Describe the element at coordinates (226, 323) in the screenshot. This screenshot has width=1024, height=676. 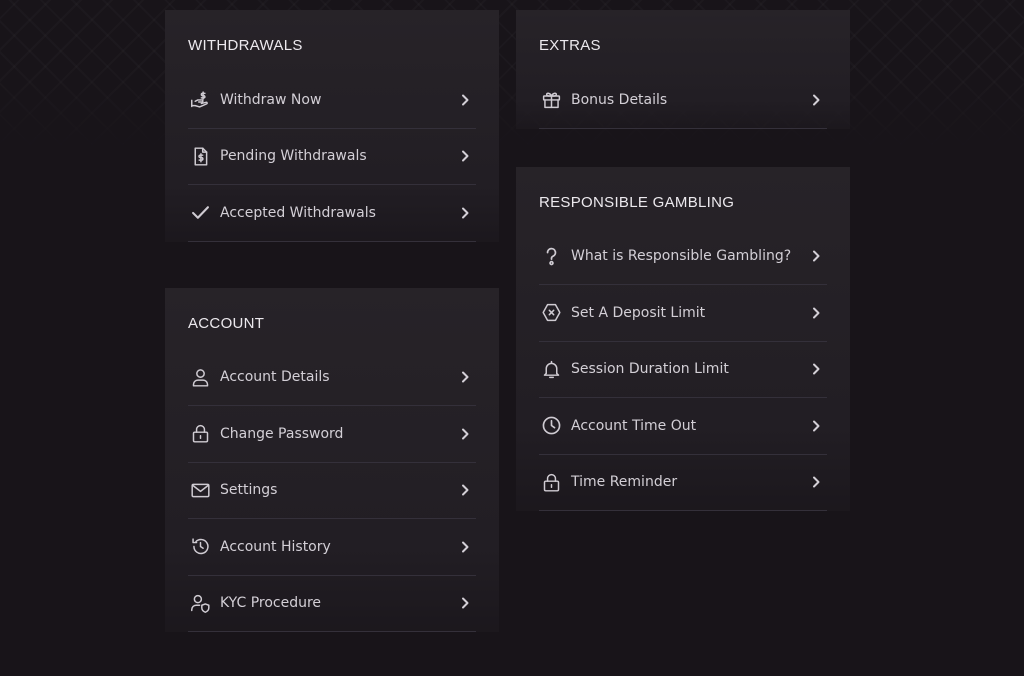
I see `account-title: ACCOUNT` at that location.